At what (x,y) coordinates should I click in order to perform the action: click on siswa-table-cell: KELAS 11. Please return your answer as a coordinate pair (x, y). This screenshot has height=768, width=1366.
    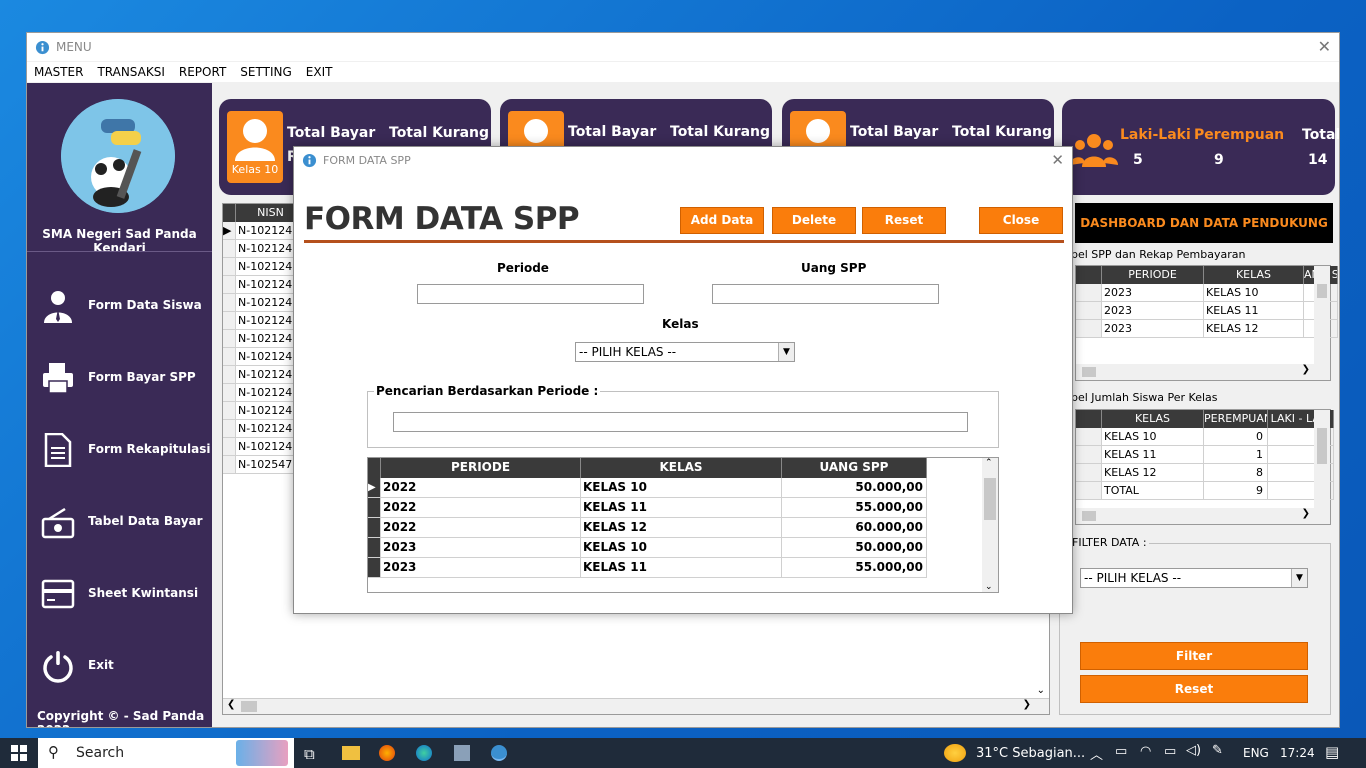
    Looking at the image, I should click on (1153, 455).